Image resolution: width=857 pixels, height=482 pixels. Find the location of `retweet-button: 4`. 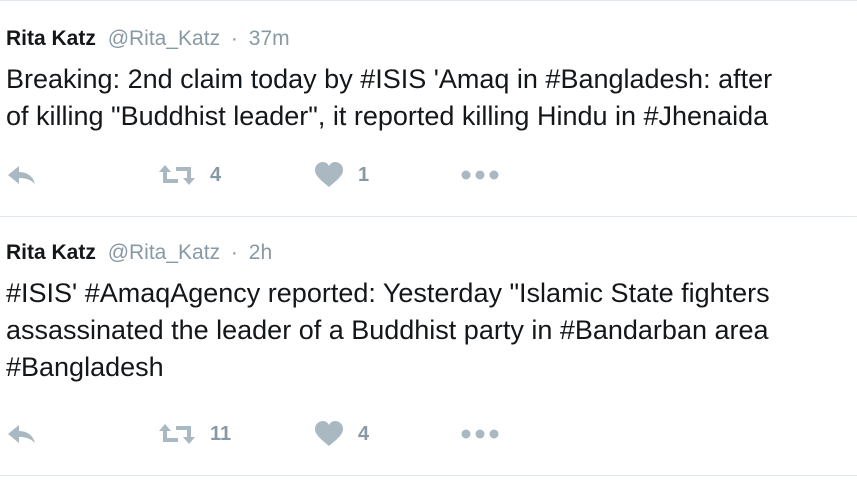

retweet-button: 4 is located at coordinates (189, 175).